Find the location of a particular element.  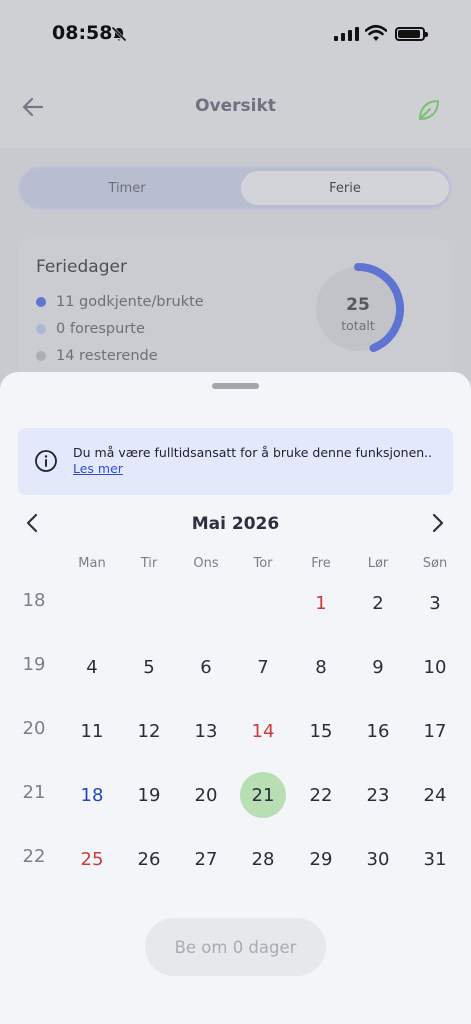

calendar-day: 30 is located at coordinates (378, 859).